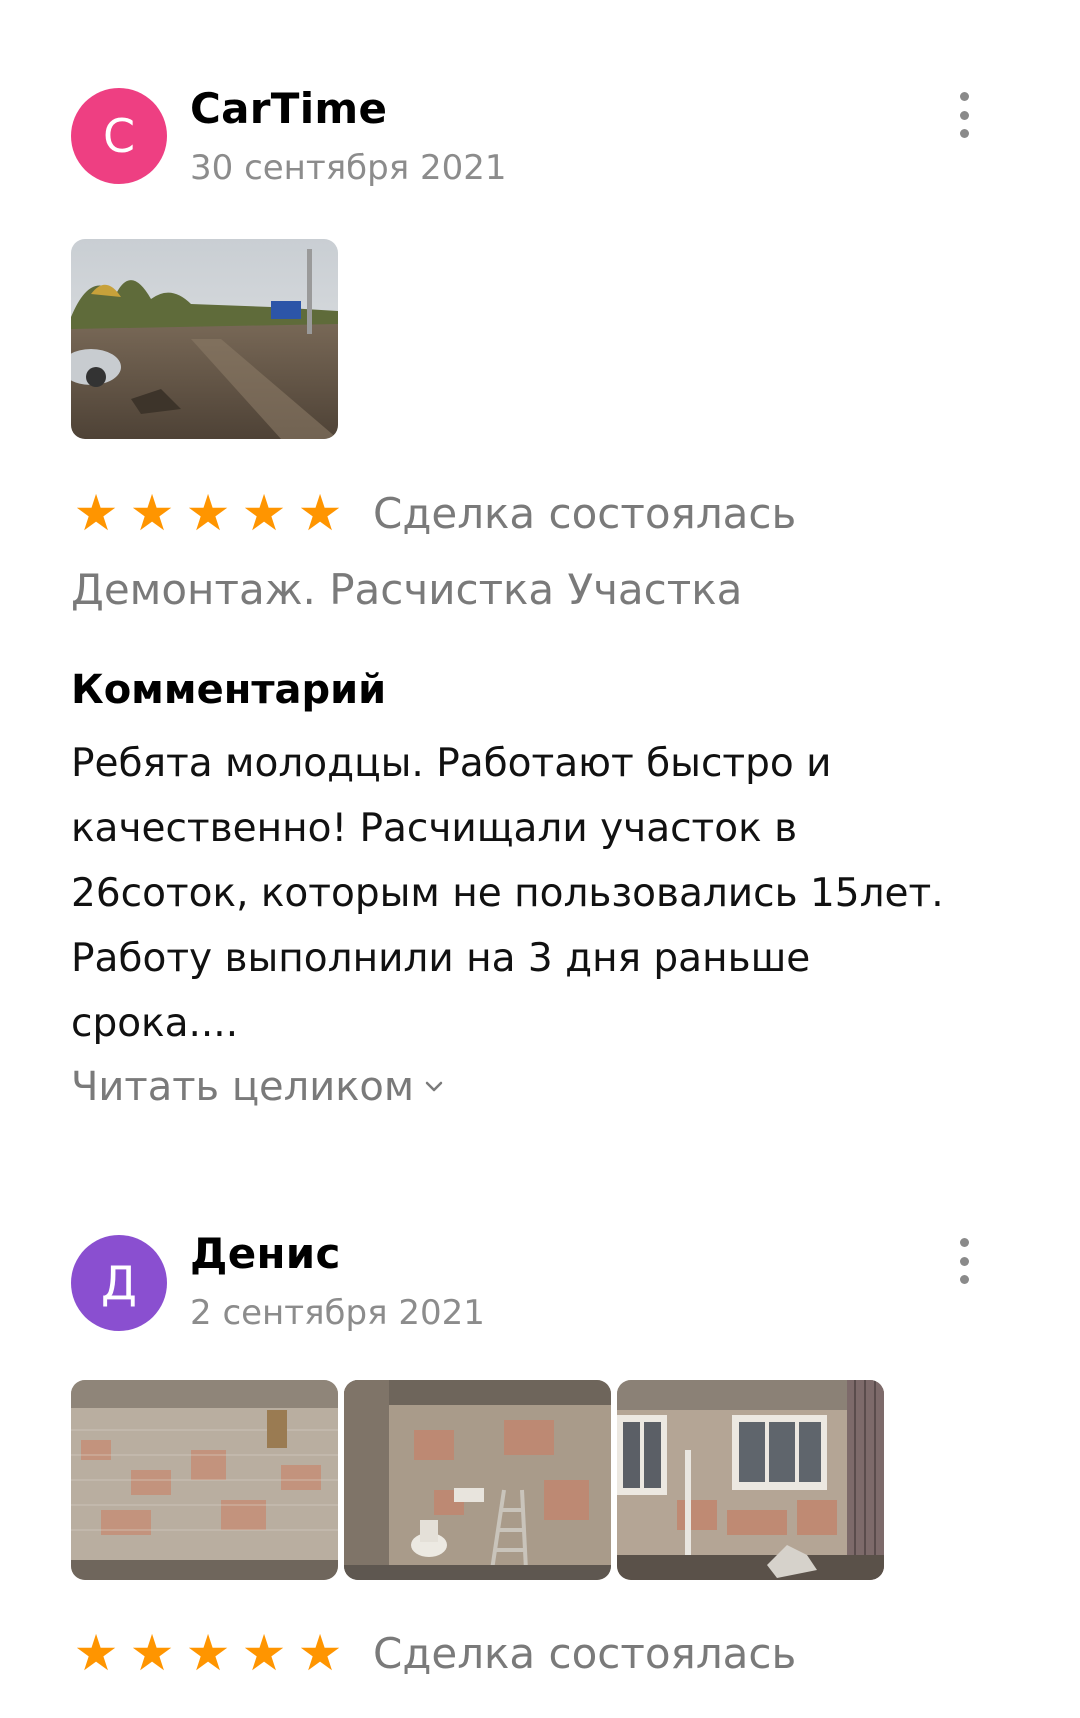  What do you see at coordinates (229, 690) in the screenshot?
I see `comment-heading: Комментарий` at bounding box center [229, 690].